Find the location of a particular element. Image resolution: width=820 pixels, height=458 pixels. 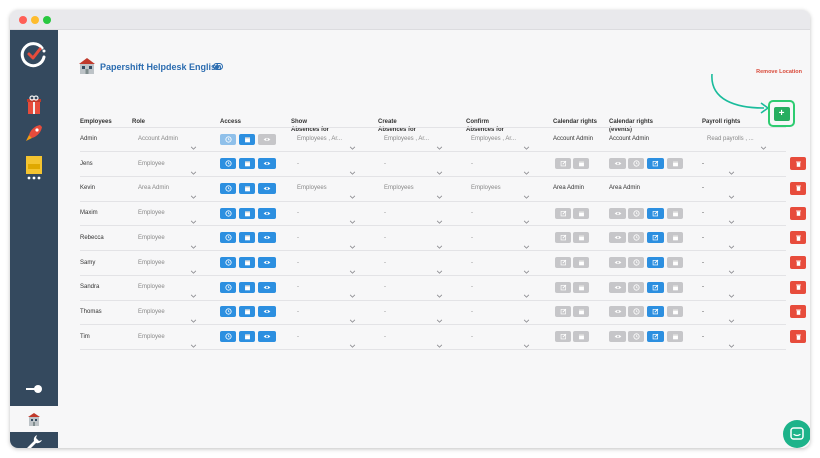

sidebar-item-location is located at coordinates (34, 419).